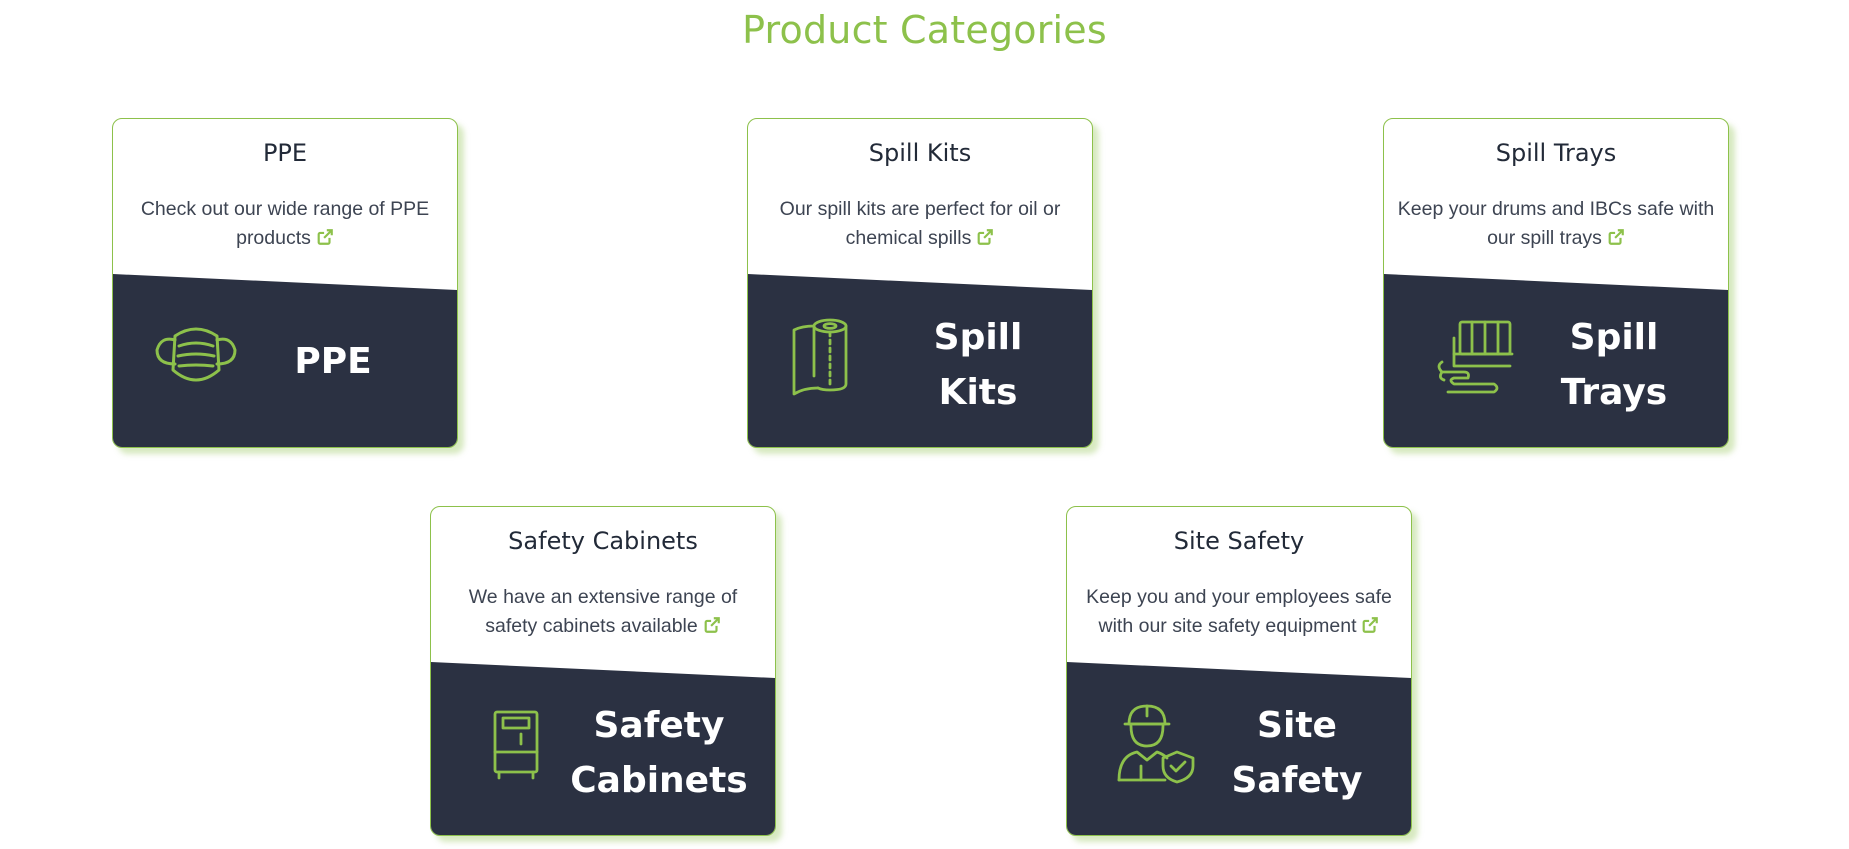 The image size is (1849, 849). I want to click on panel-label: Spill Kits, so click(978, 365).